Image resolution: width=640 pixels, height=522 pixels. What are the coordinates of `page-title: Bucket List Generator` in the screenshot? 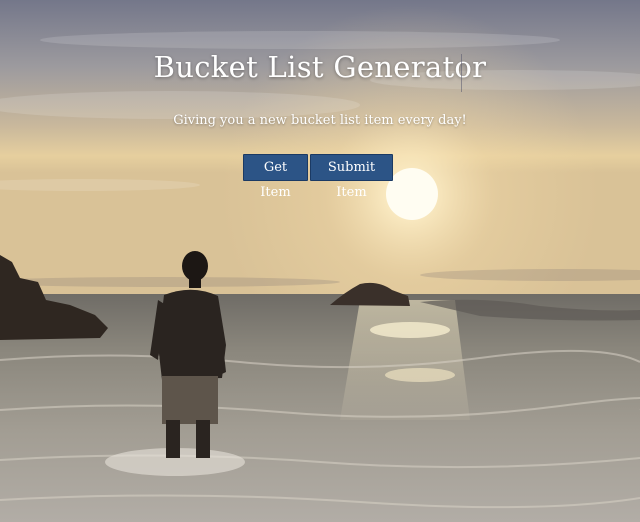 It's located at (320, 67).